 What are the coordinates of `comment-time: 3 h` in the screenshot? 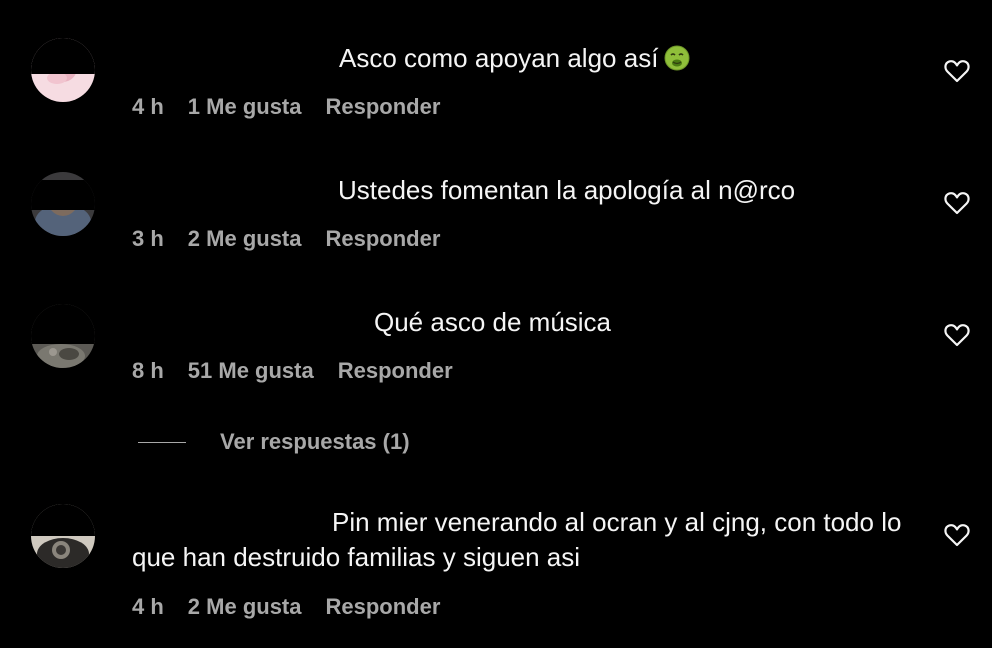 It's located at (148, 238).